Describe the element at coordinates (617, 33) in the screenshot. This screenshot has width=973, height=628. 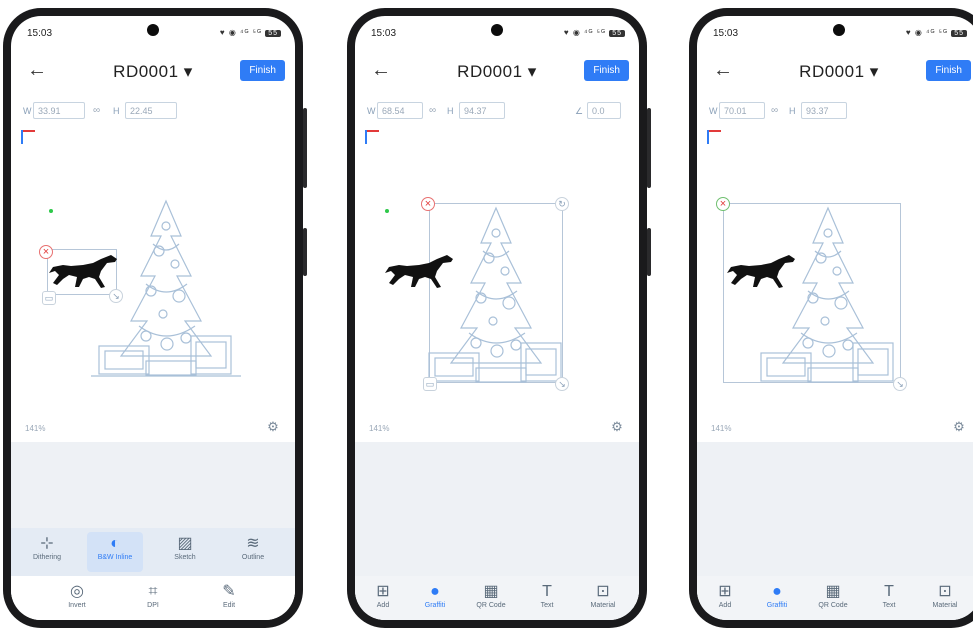
I see `battery-icon: 55` at that location.